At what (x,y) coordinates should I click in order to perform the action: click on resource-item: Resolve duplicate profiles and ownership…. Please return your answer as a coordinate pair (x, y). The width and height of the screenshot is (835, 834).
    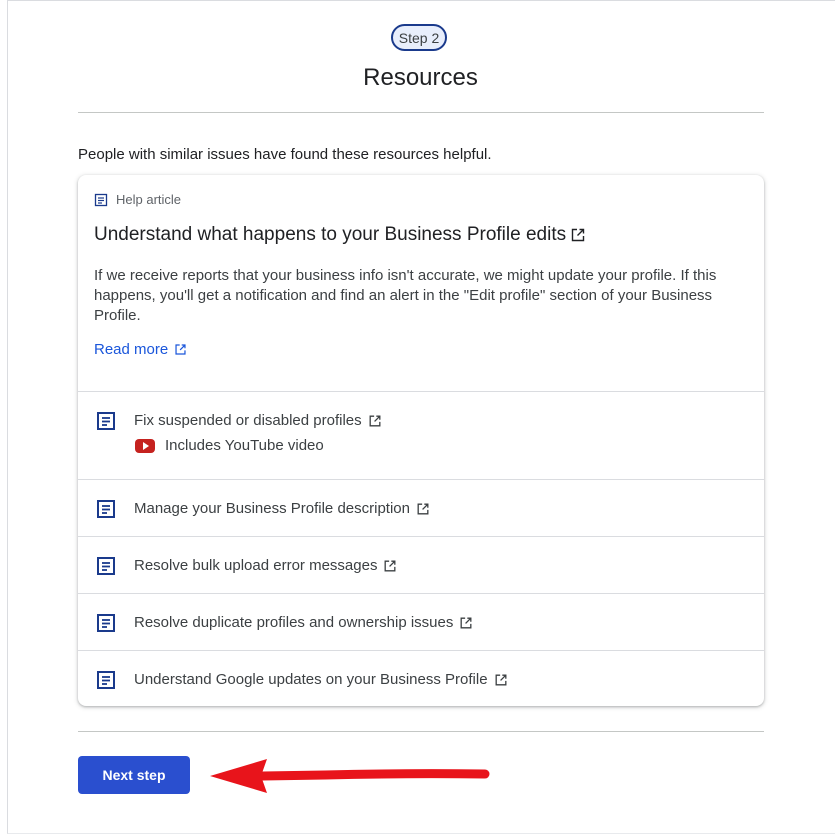
    Looking at the image, I should click on (421, 621).